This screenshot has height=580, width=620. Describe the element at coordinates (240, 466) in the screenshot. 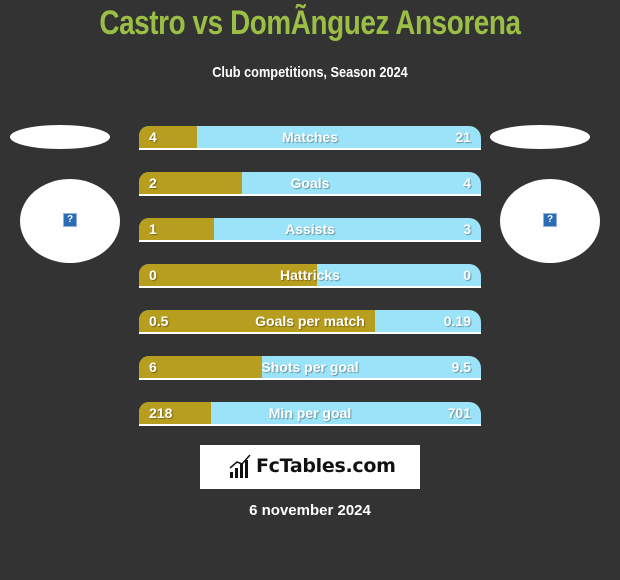

I see `bar-chart-icon` at that location.